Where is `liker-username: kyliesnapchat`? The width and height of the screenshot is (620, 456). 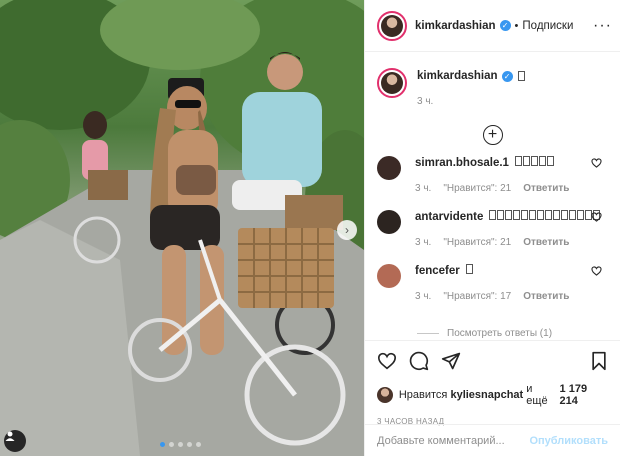
liker-username: kyliesnapchat is located at coordinates (486, 395).